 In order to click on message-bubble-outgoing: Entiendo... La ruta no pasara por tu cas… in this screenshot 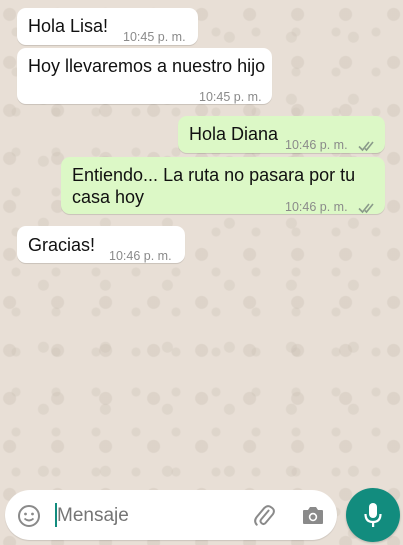, I will do `click(223, 185)`.